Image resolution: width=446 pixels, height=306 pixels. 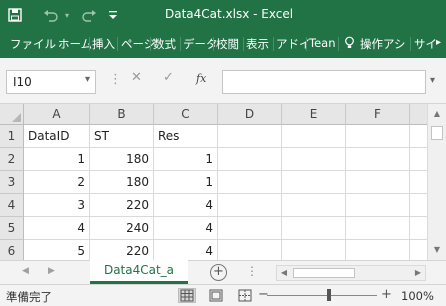 What do you see at coordinates (33, 44) in the screenshot?
I see `tab-file: ファイル` at bounding box center [33, 44].